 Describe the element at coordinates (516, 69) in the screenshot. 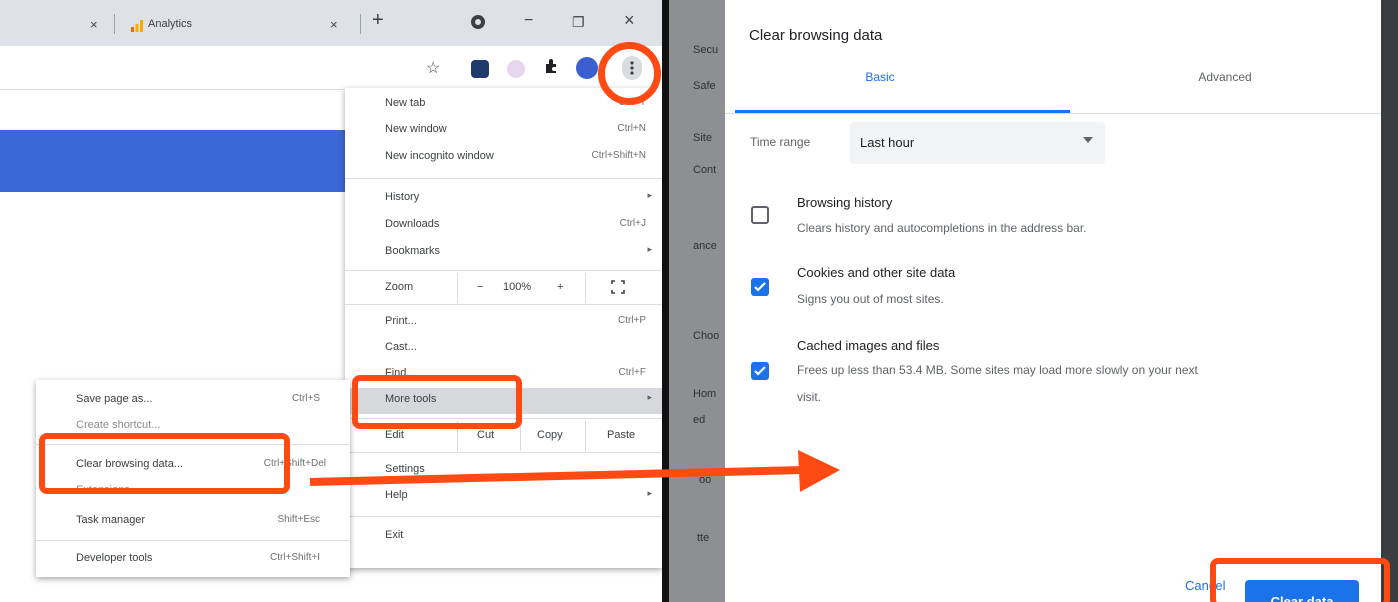

I see `profile-icon` at that location.